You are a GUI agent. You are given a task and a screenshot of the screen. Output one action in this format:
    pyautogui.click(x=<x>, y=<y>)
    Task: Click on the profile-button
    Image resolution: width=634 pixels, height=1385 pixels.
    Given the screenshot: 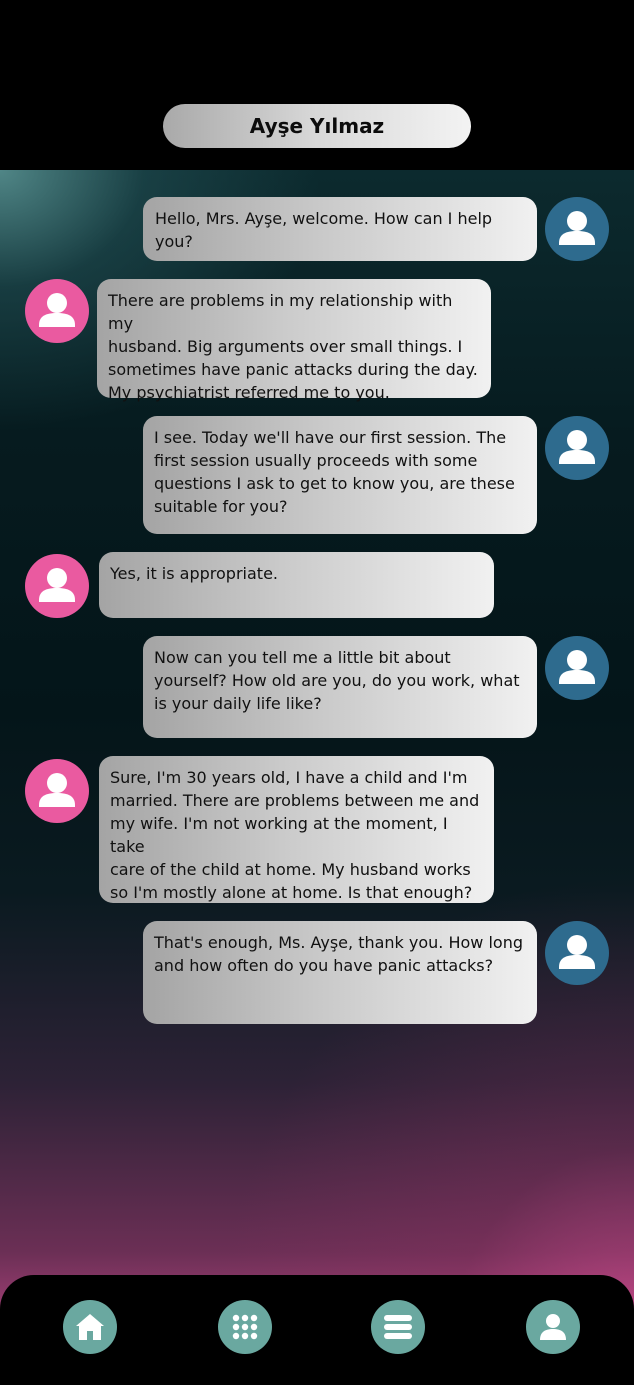 What is the action you would take?
    pyautogui.click(x=553, y=1327)
    